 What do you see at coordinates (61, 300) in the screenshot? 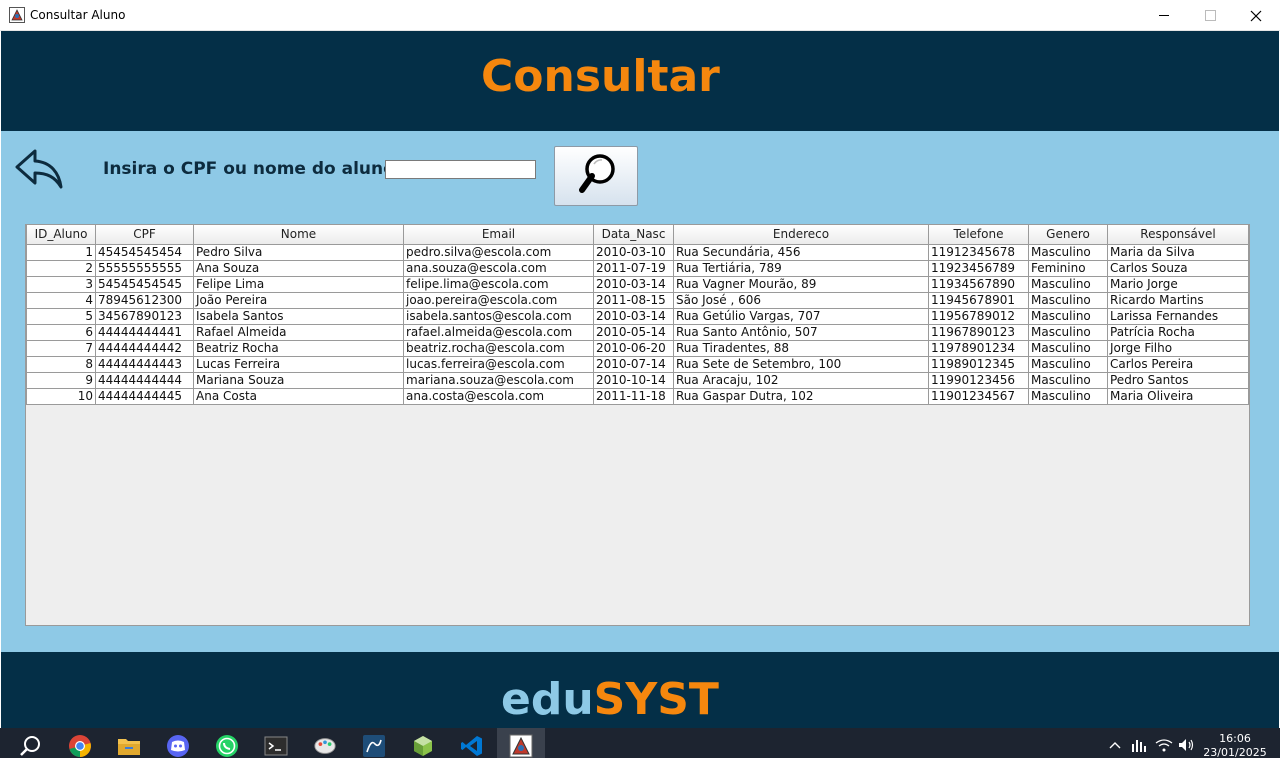
I see `table-cell: 4` at bounding box center [61, 300].